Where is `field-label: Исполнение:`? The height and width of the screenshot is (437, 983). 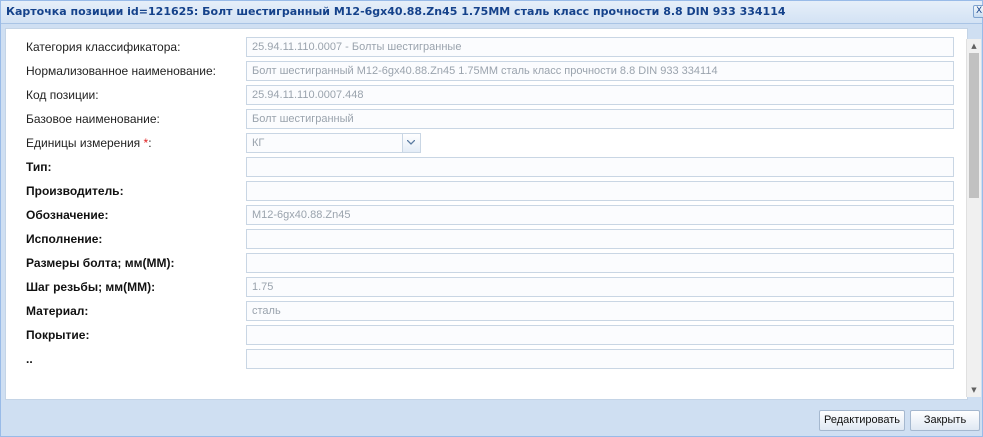 field-label: Исполнение: is located at coordinates (64, 239).